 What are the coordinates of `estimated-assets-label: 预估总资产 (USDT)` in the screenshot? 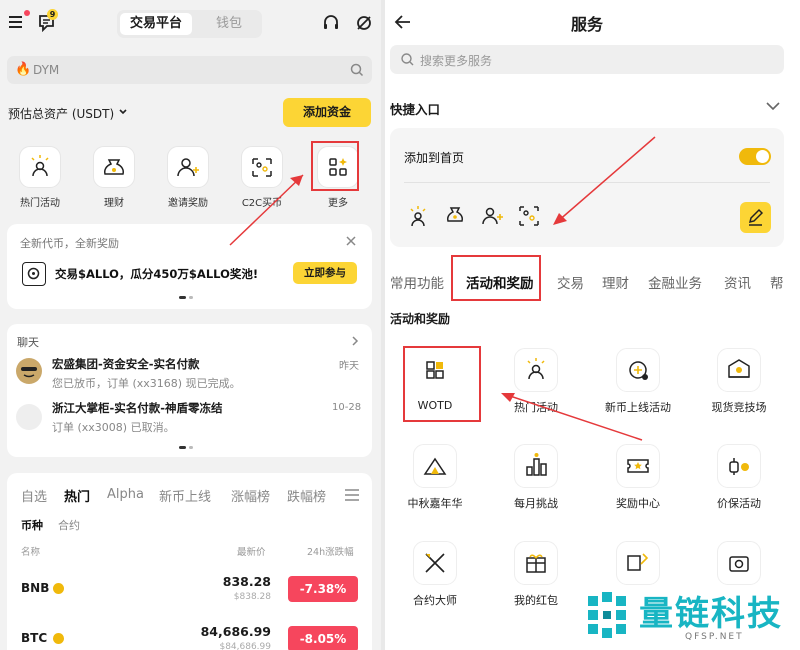 It's located at (61, 114).